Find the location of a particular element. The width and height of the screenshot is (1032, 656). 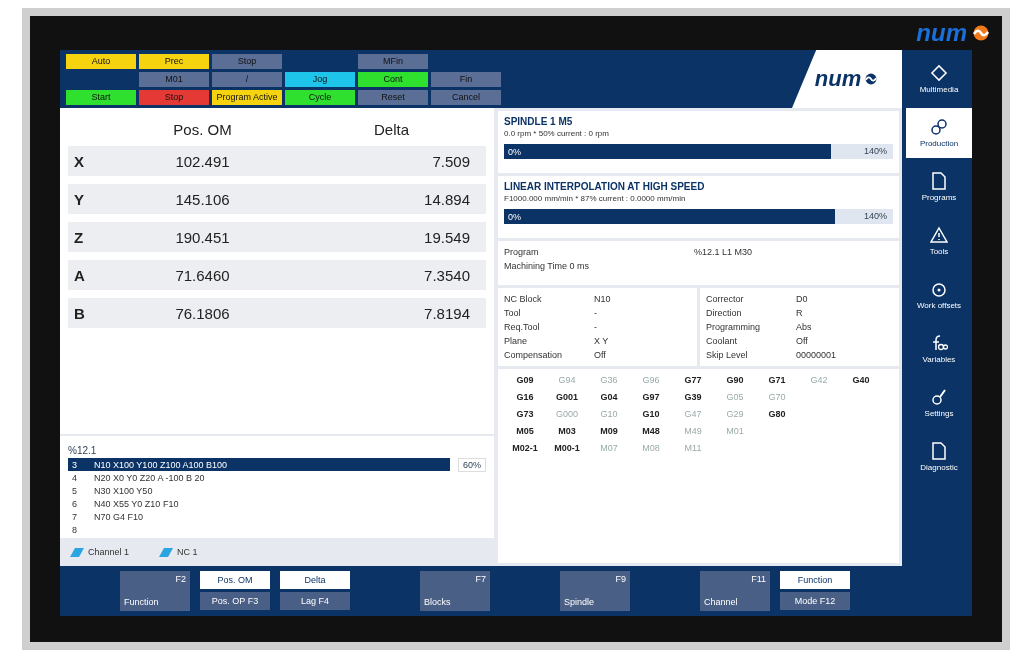

delta-value: 7.509 is located at coordinates (451, 161).